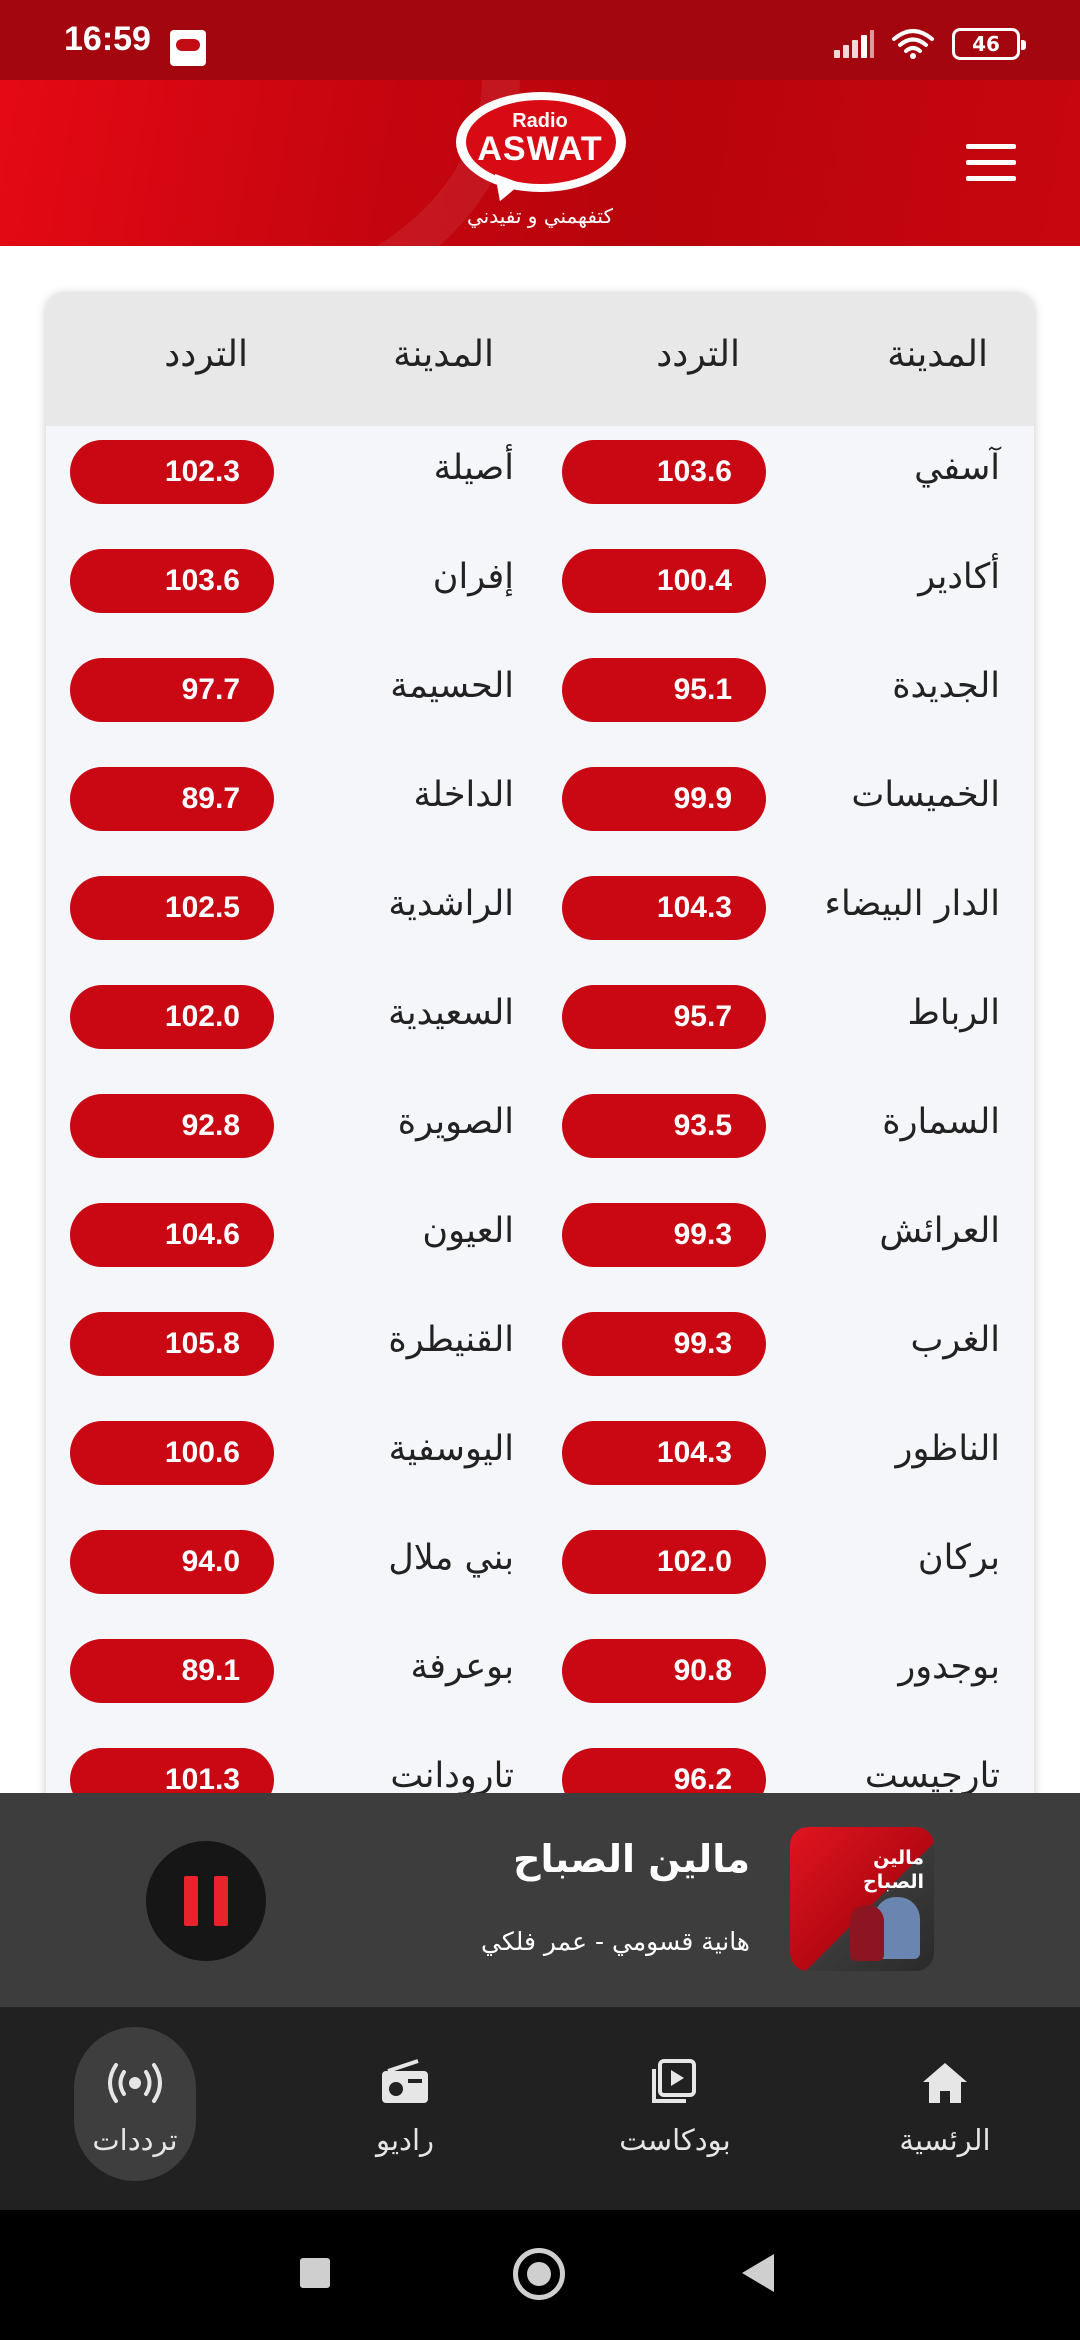 This screenshot has width=1080, height=2340. Describe the element at coordinates (957, 468) in the screenshot. I see `city-name: آسفي` at that location.